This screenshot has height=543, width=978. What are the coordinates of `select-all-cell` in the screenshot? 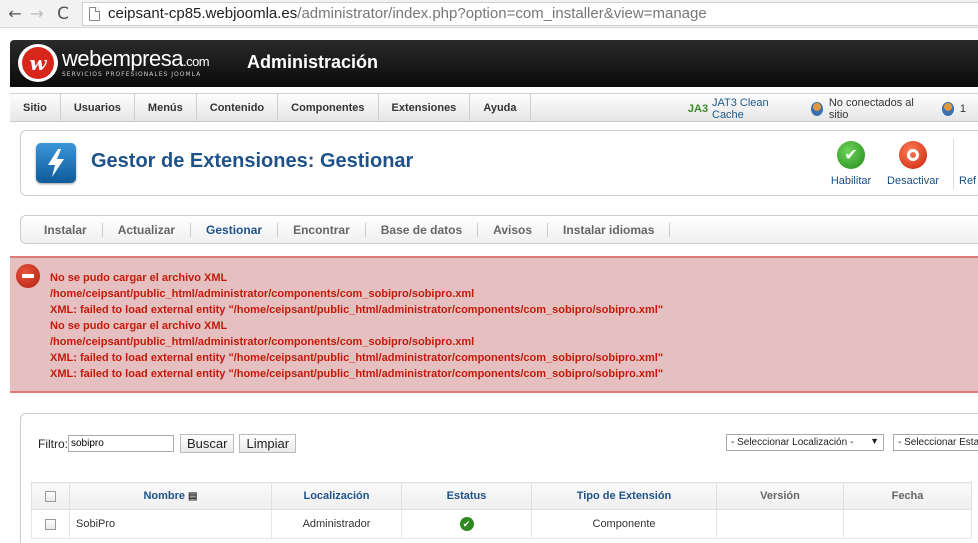 It's located at (50, 496).